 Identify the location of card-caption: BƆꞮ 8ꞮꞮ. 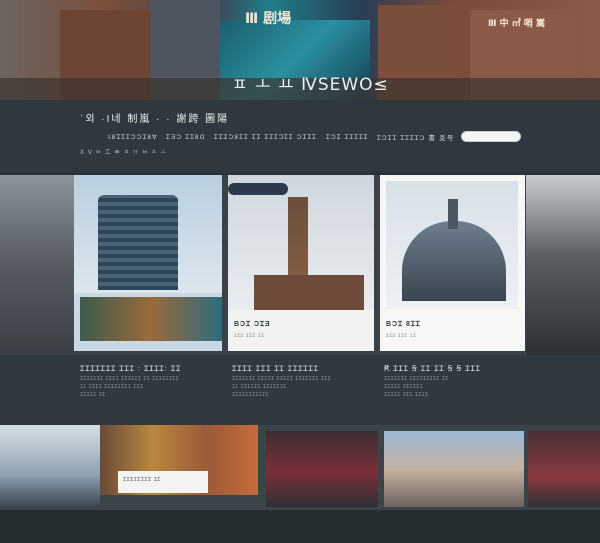
(403, 324).